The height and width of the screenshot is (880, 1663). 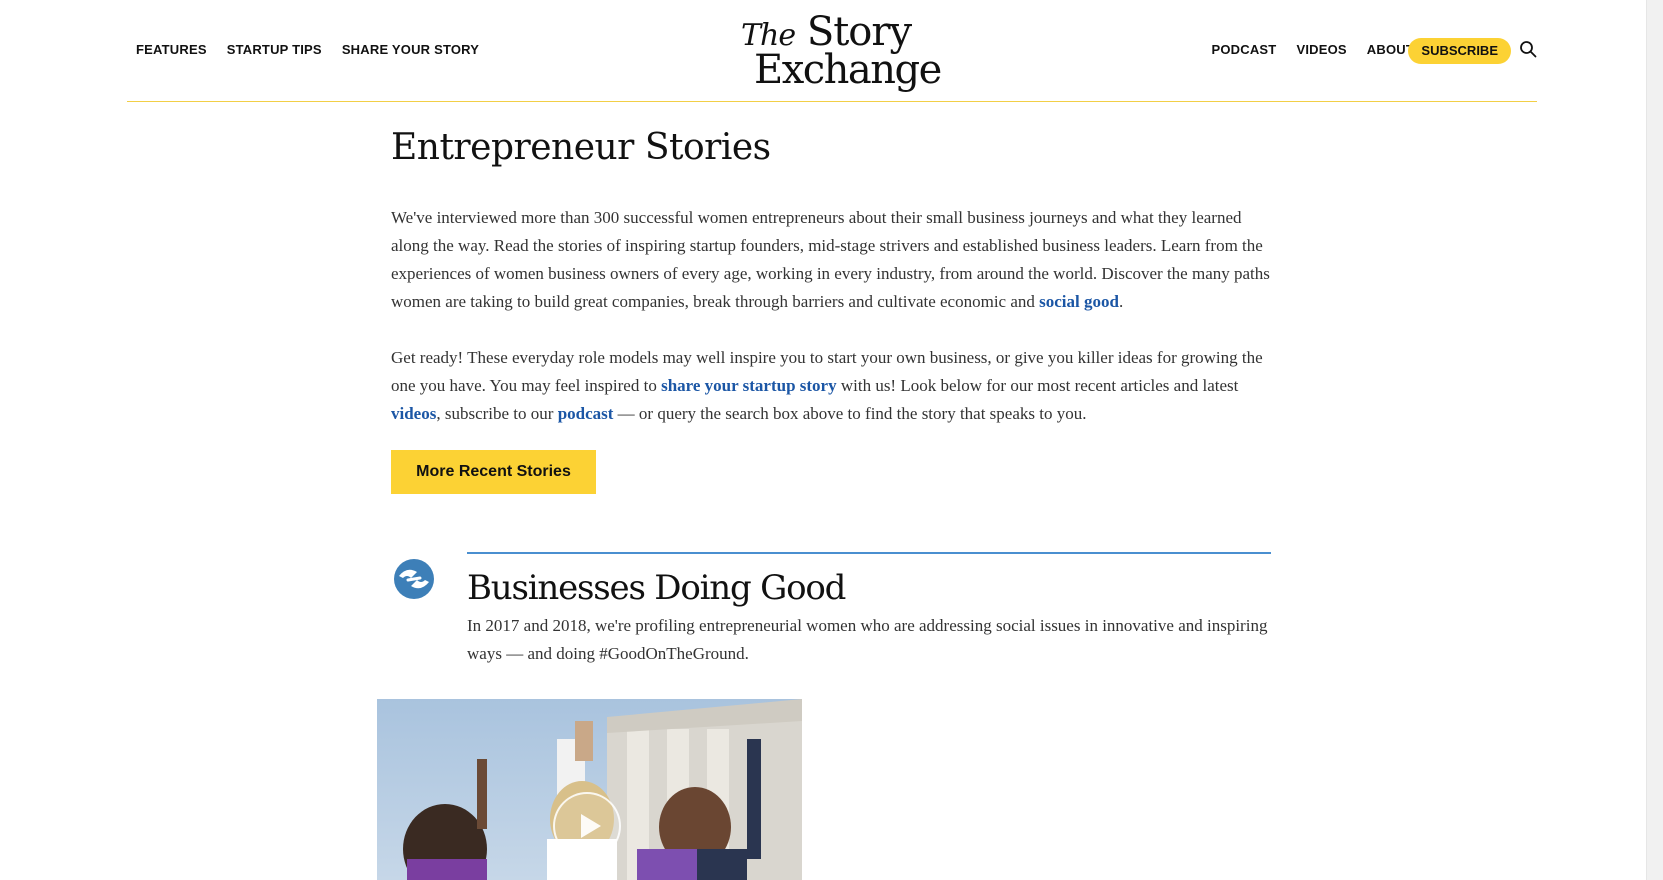 What do you see at coordinates (848, 70) in the screenshot?
I see `logo-word-exchange: Exchange` at bounding box center [848, 70].